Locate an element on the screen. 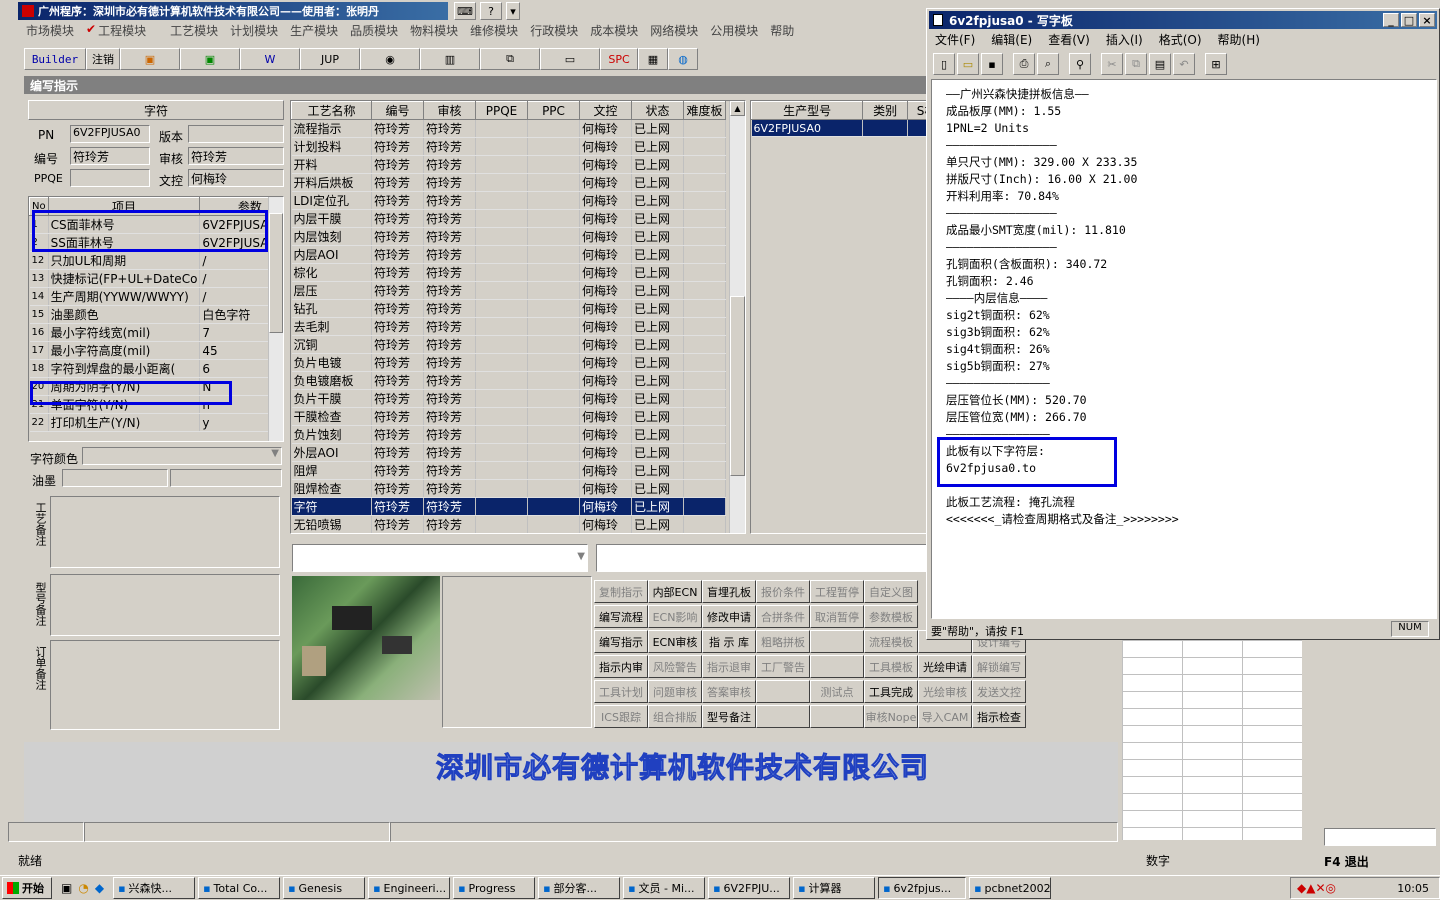  process-col-header: 状态 is located at coordinates (657, 110).